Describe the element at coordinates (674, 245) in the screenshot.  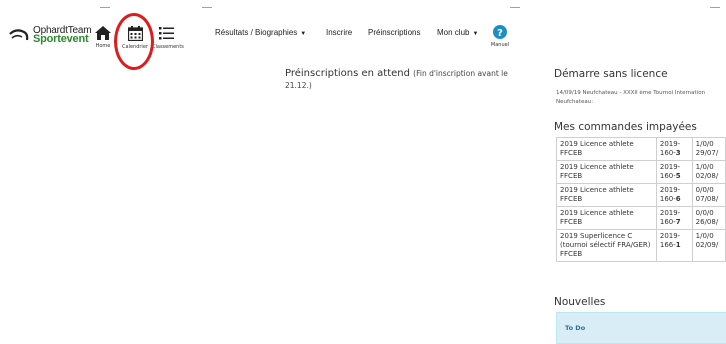
I see `order-ref: 2019-166-1` at that location.